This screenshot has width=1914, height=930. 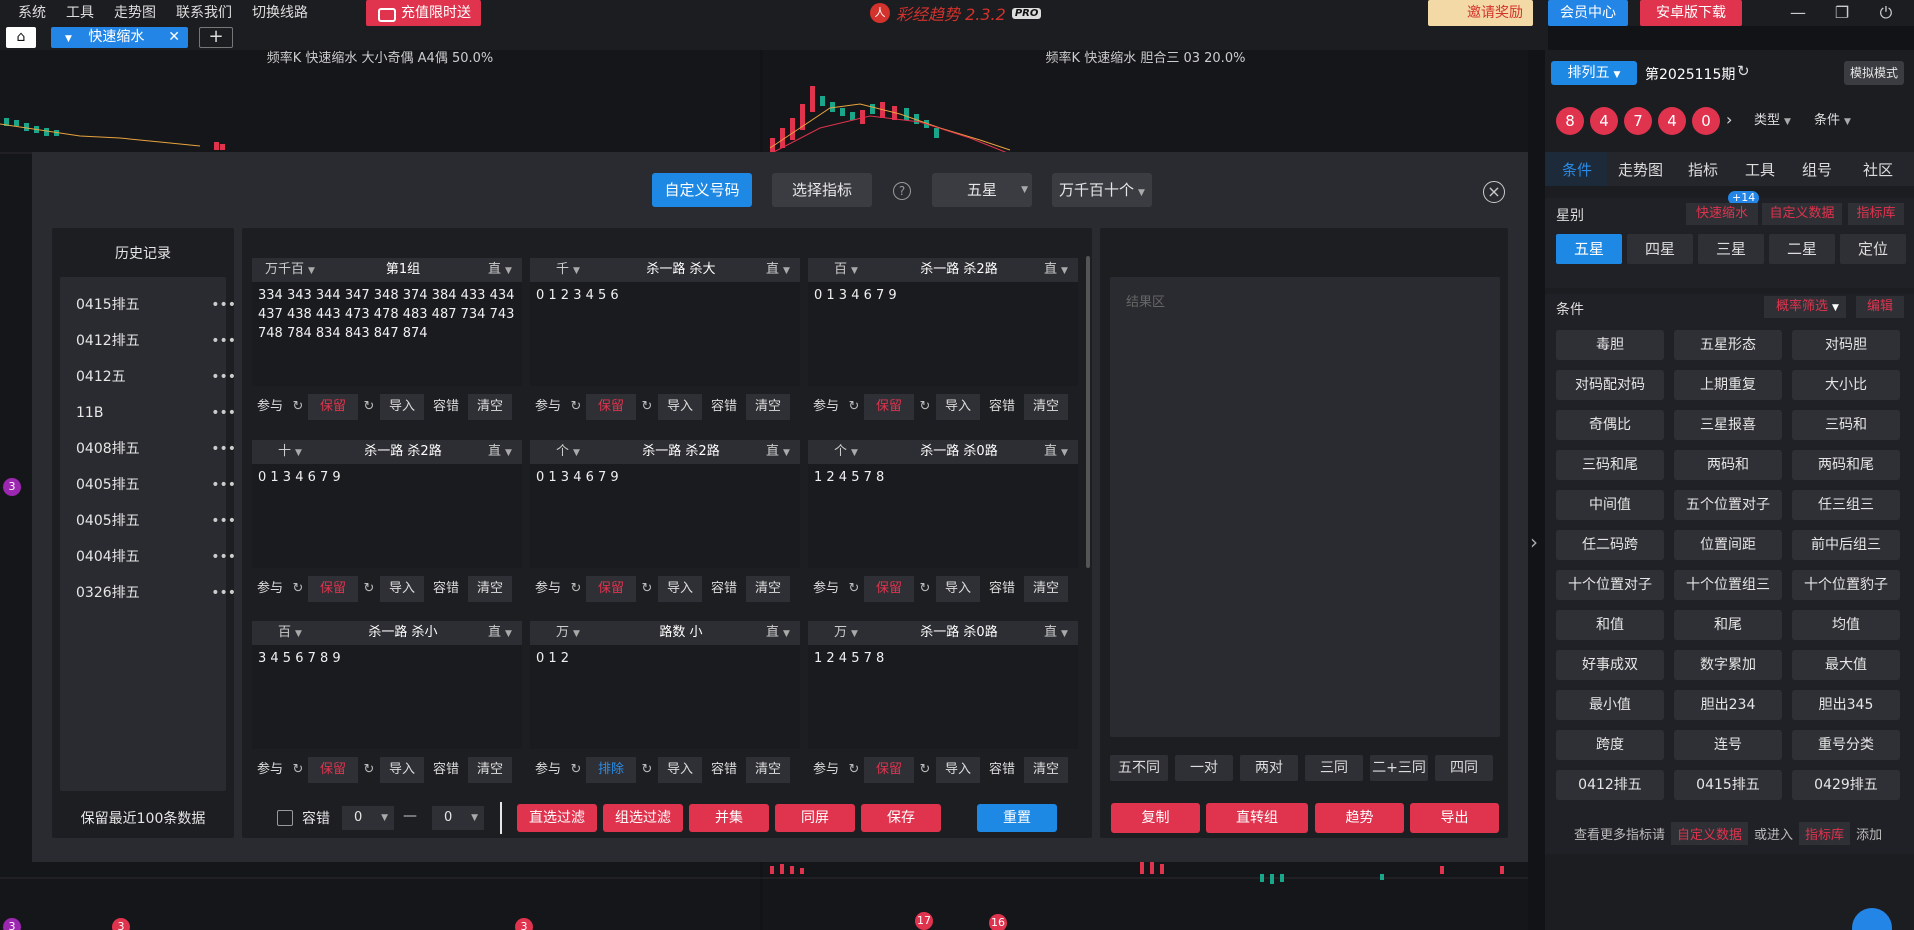 What do you see at coordinates (1728, 425) in the screenshot?
I see `condition-button: 三星报喜` at bounding box center [1728, 425].